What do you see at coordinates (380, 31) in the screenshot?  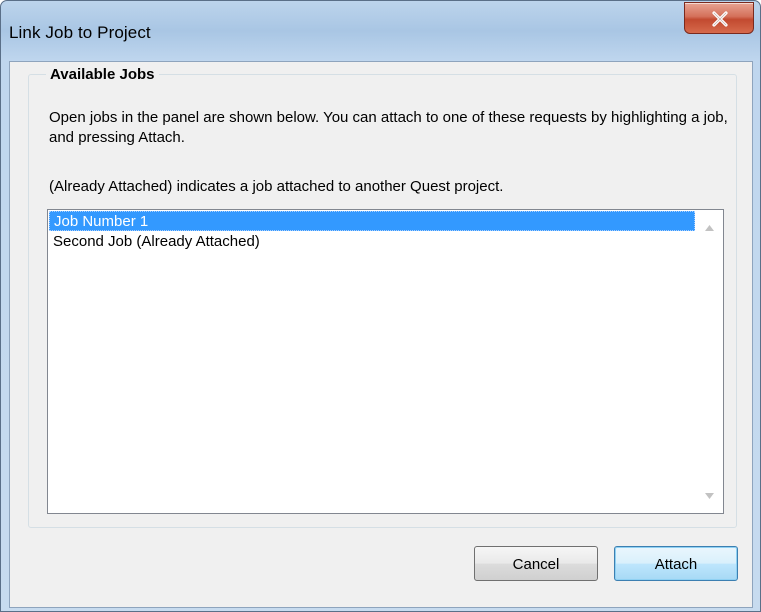 I see `title-bar: Link Job to Project` at bounding box center [380, 31].